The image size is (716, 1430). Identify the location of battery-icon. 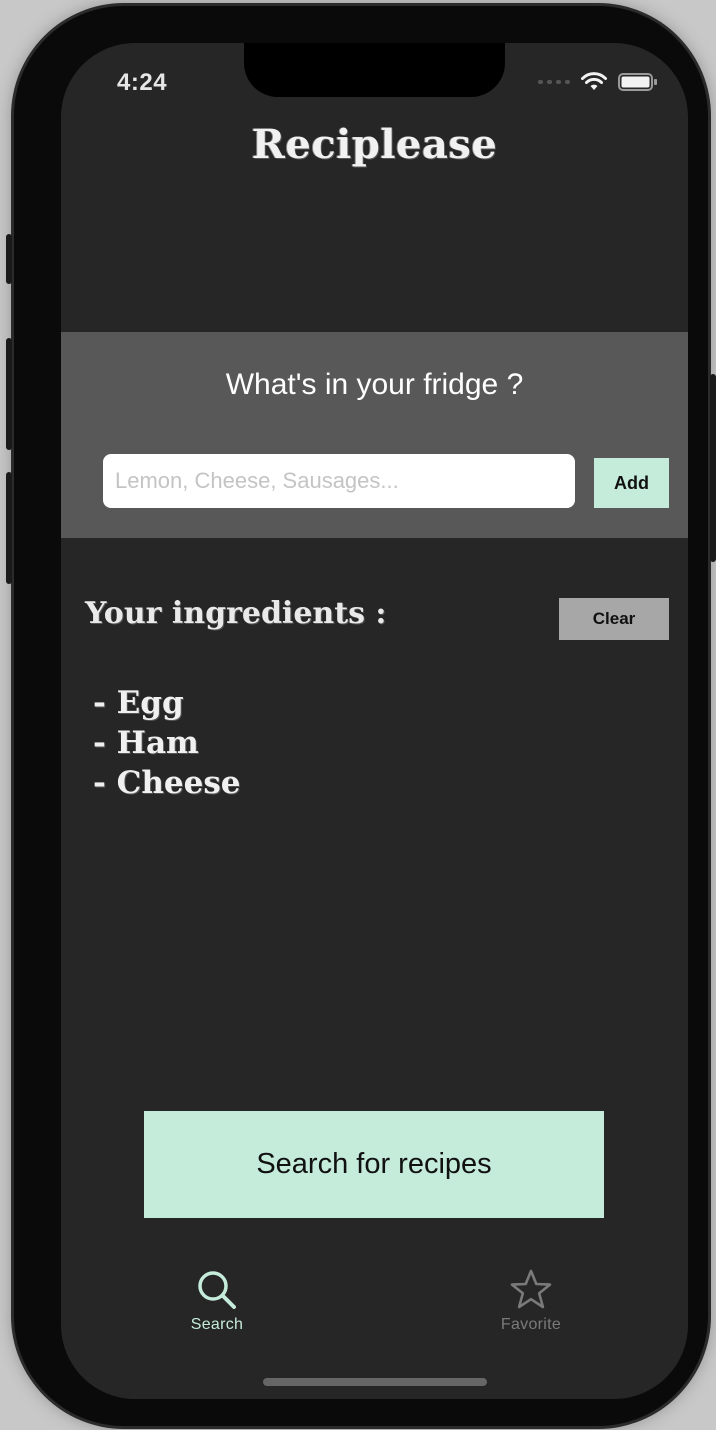
(637, 82).